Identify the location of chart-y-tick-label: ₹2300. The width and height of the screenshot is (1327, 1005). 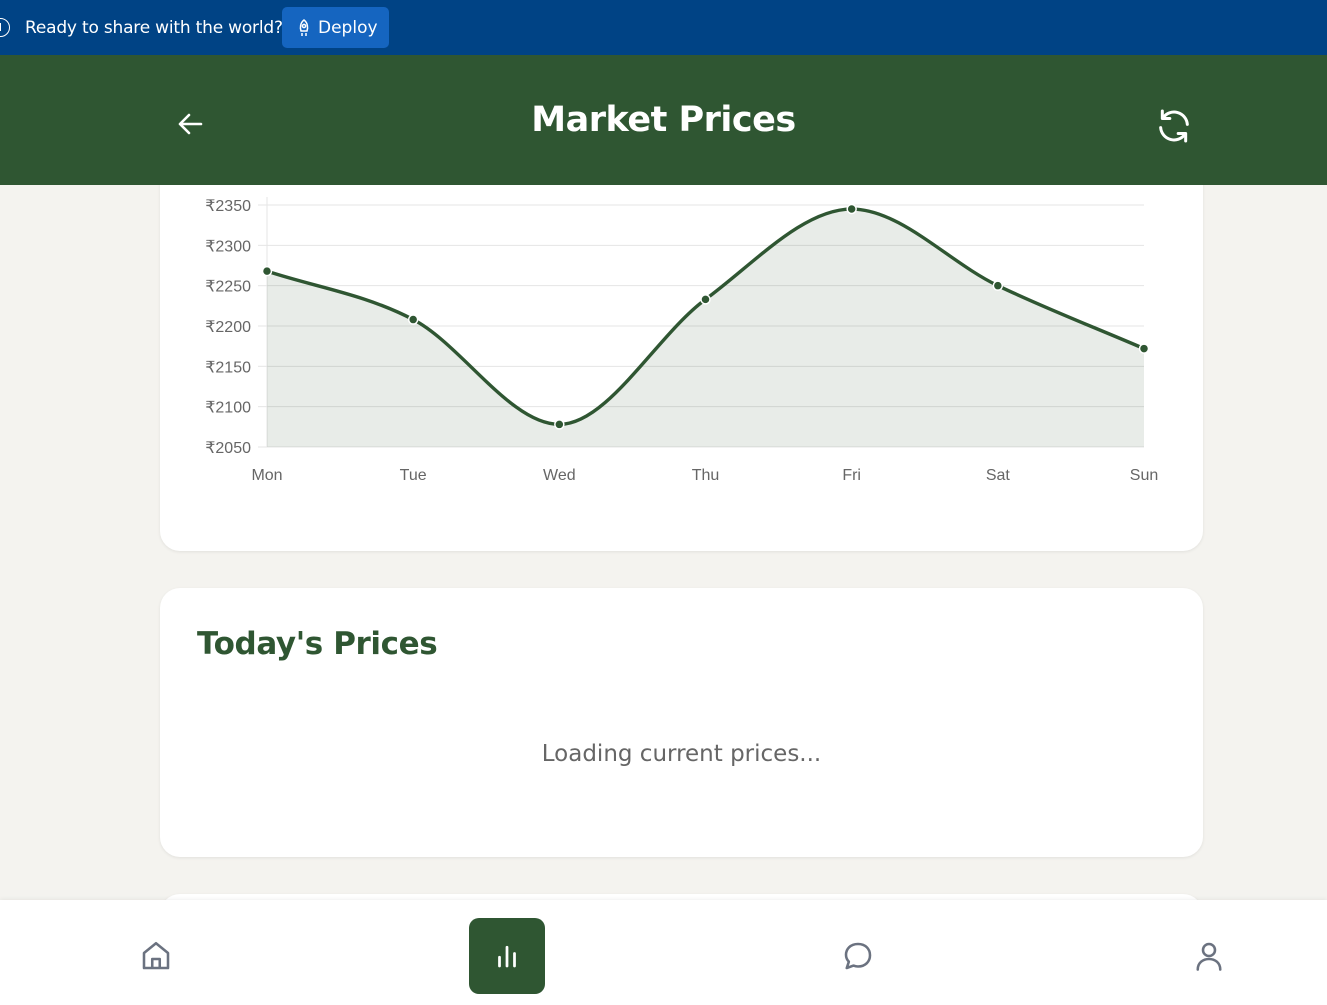
(228, 246).